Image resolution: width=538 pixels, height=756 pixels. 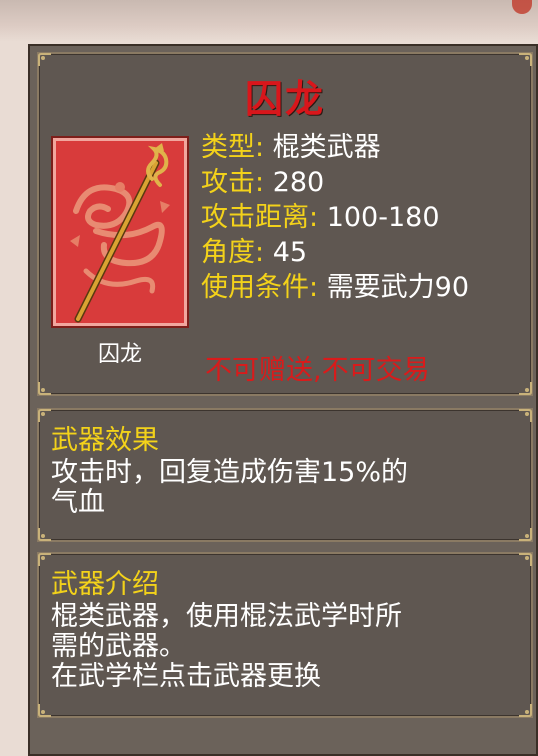 What do you see at coordinates (120, 232) in the screenshot?
I see `item-icon-card` at bounding box center [120, 232].